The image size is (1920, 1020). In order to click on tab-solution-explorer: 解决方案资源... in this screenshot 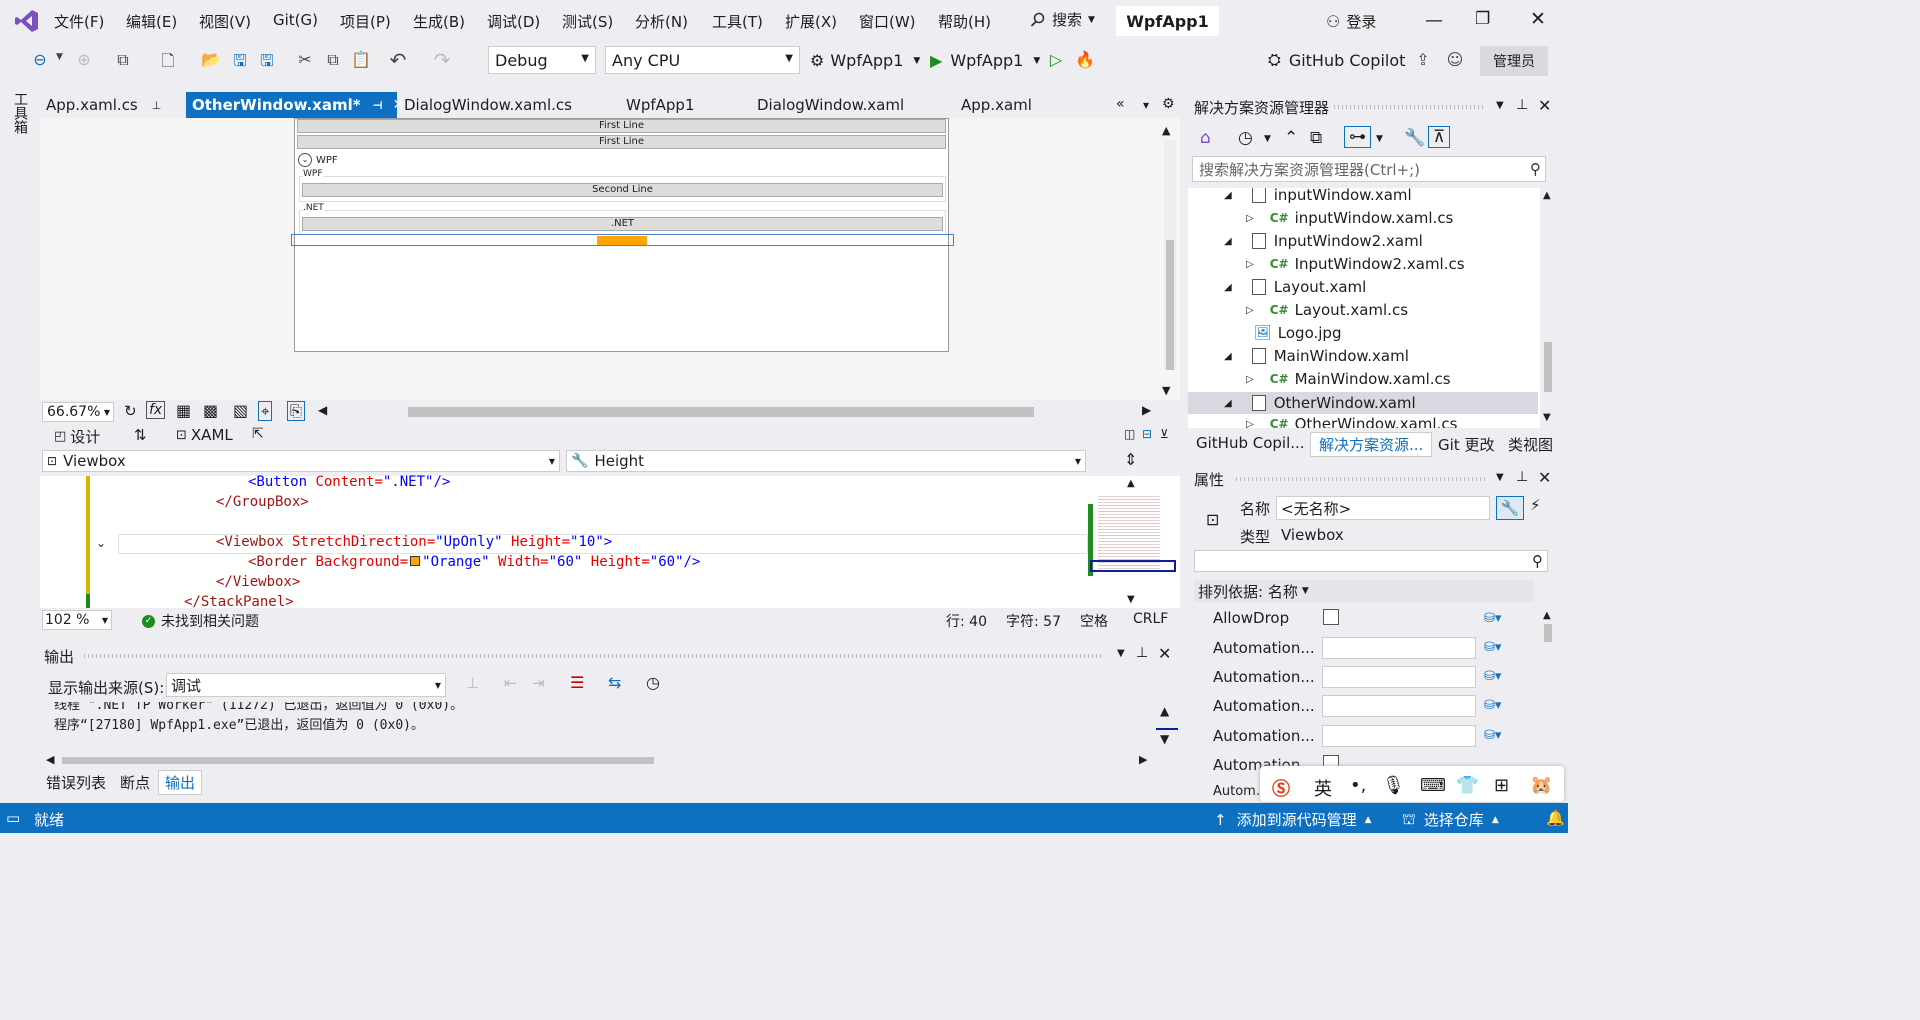, I will do `click(1371, 444)`.